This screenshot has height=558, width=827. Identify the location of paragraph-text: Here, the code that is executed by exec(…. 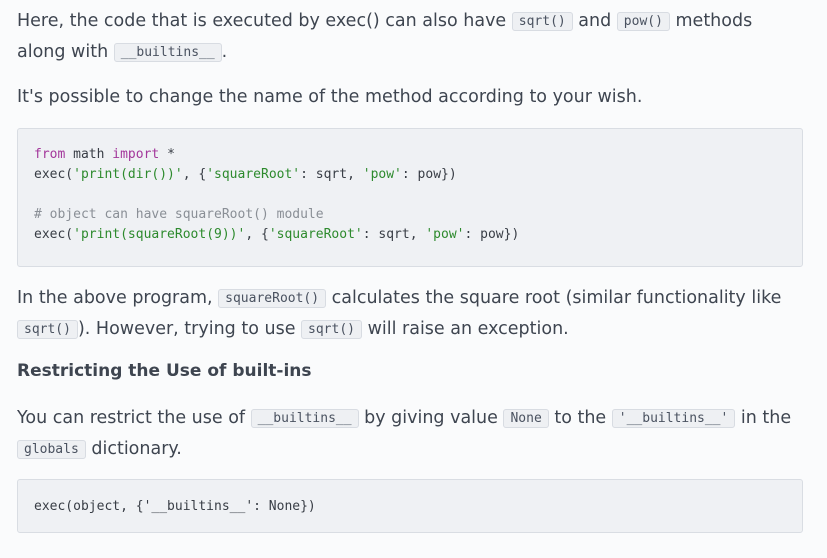
(264, 21).